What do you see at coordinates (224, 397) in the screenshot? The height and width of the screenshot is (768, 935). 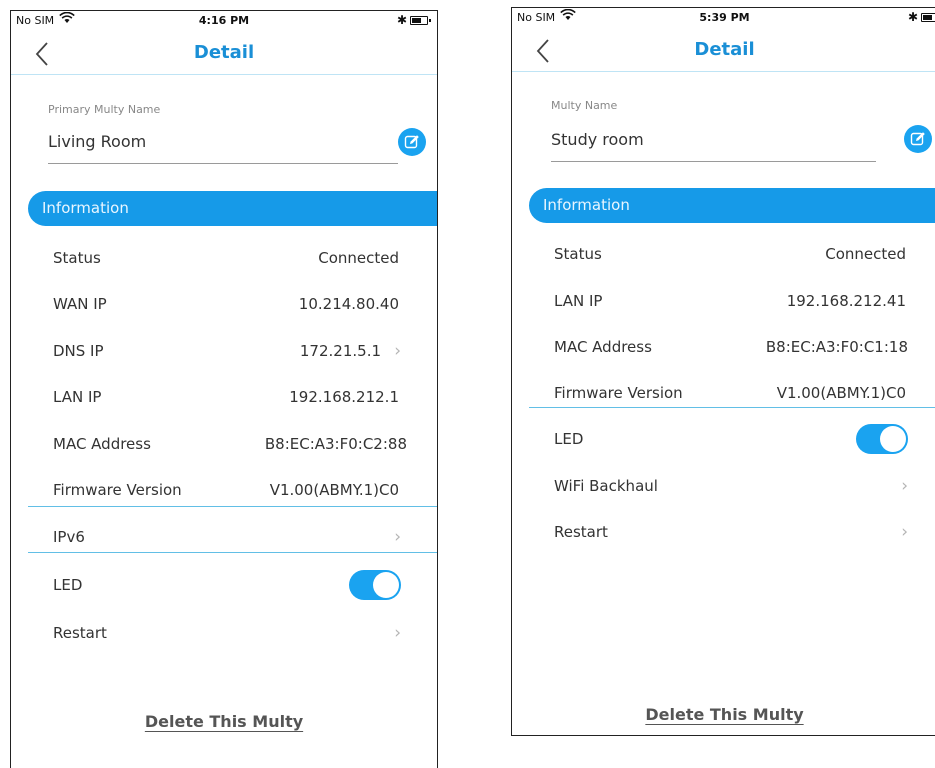 I see `info-row-lan-ip: LAN IP 192.168.212.1` at bounding box center [224, 397].